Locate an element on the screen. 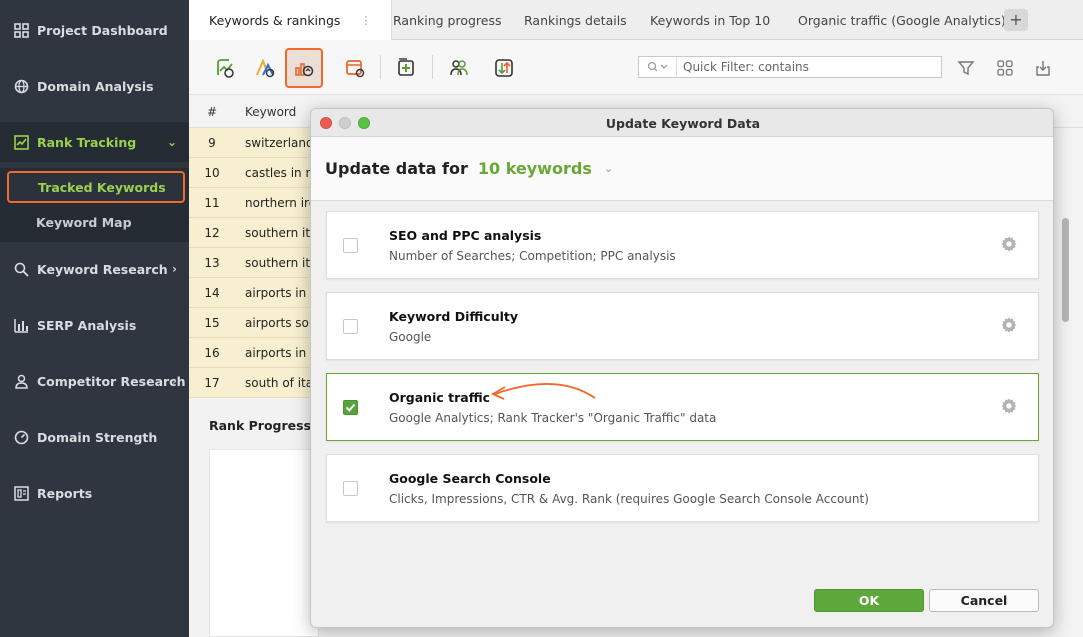 The image size is (1083, 637). sidebar-item-project-dashboard: Project Dashboard is located at coordinates (94, 30).